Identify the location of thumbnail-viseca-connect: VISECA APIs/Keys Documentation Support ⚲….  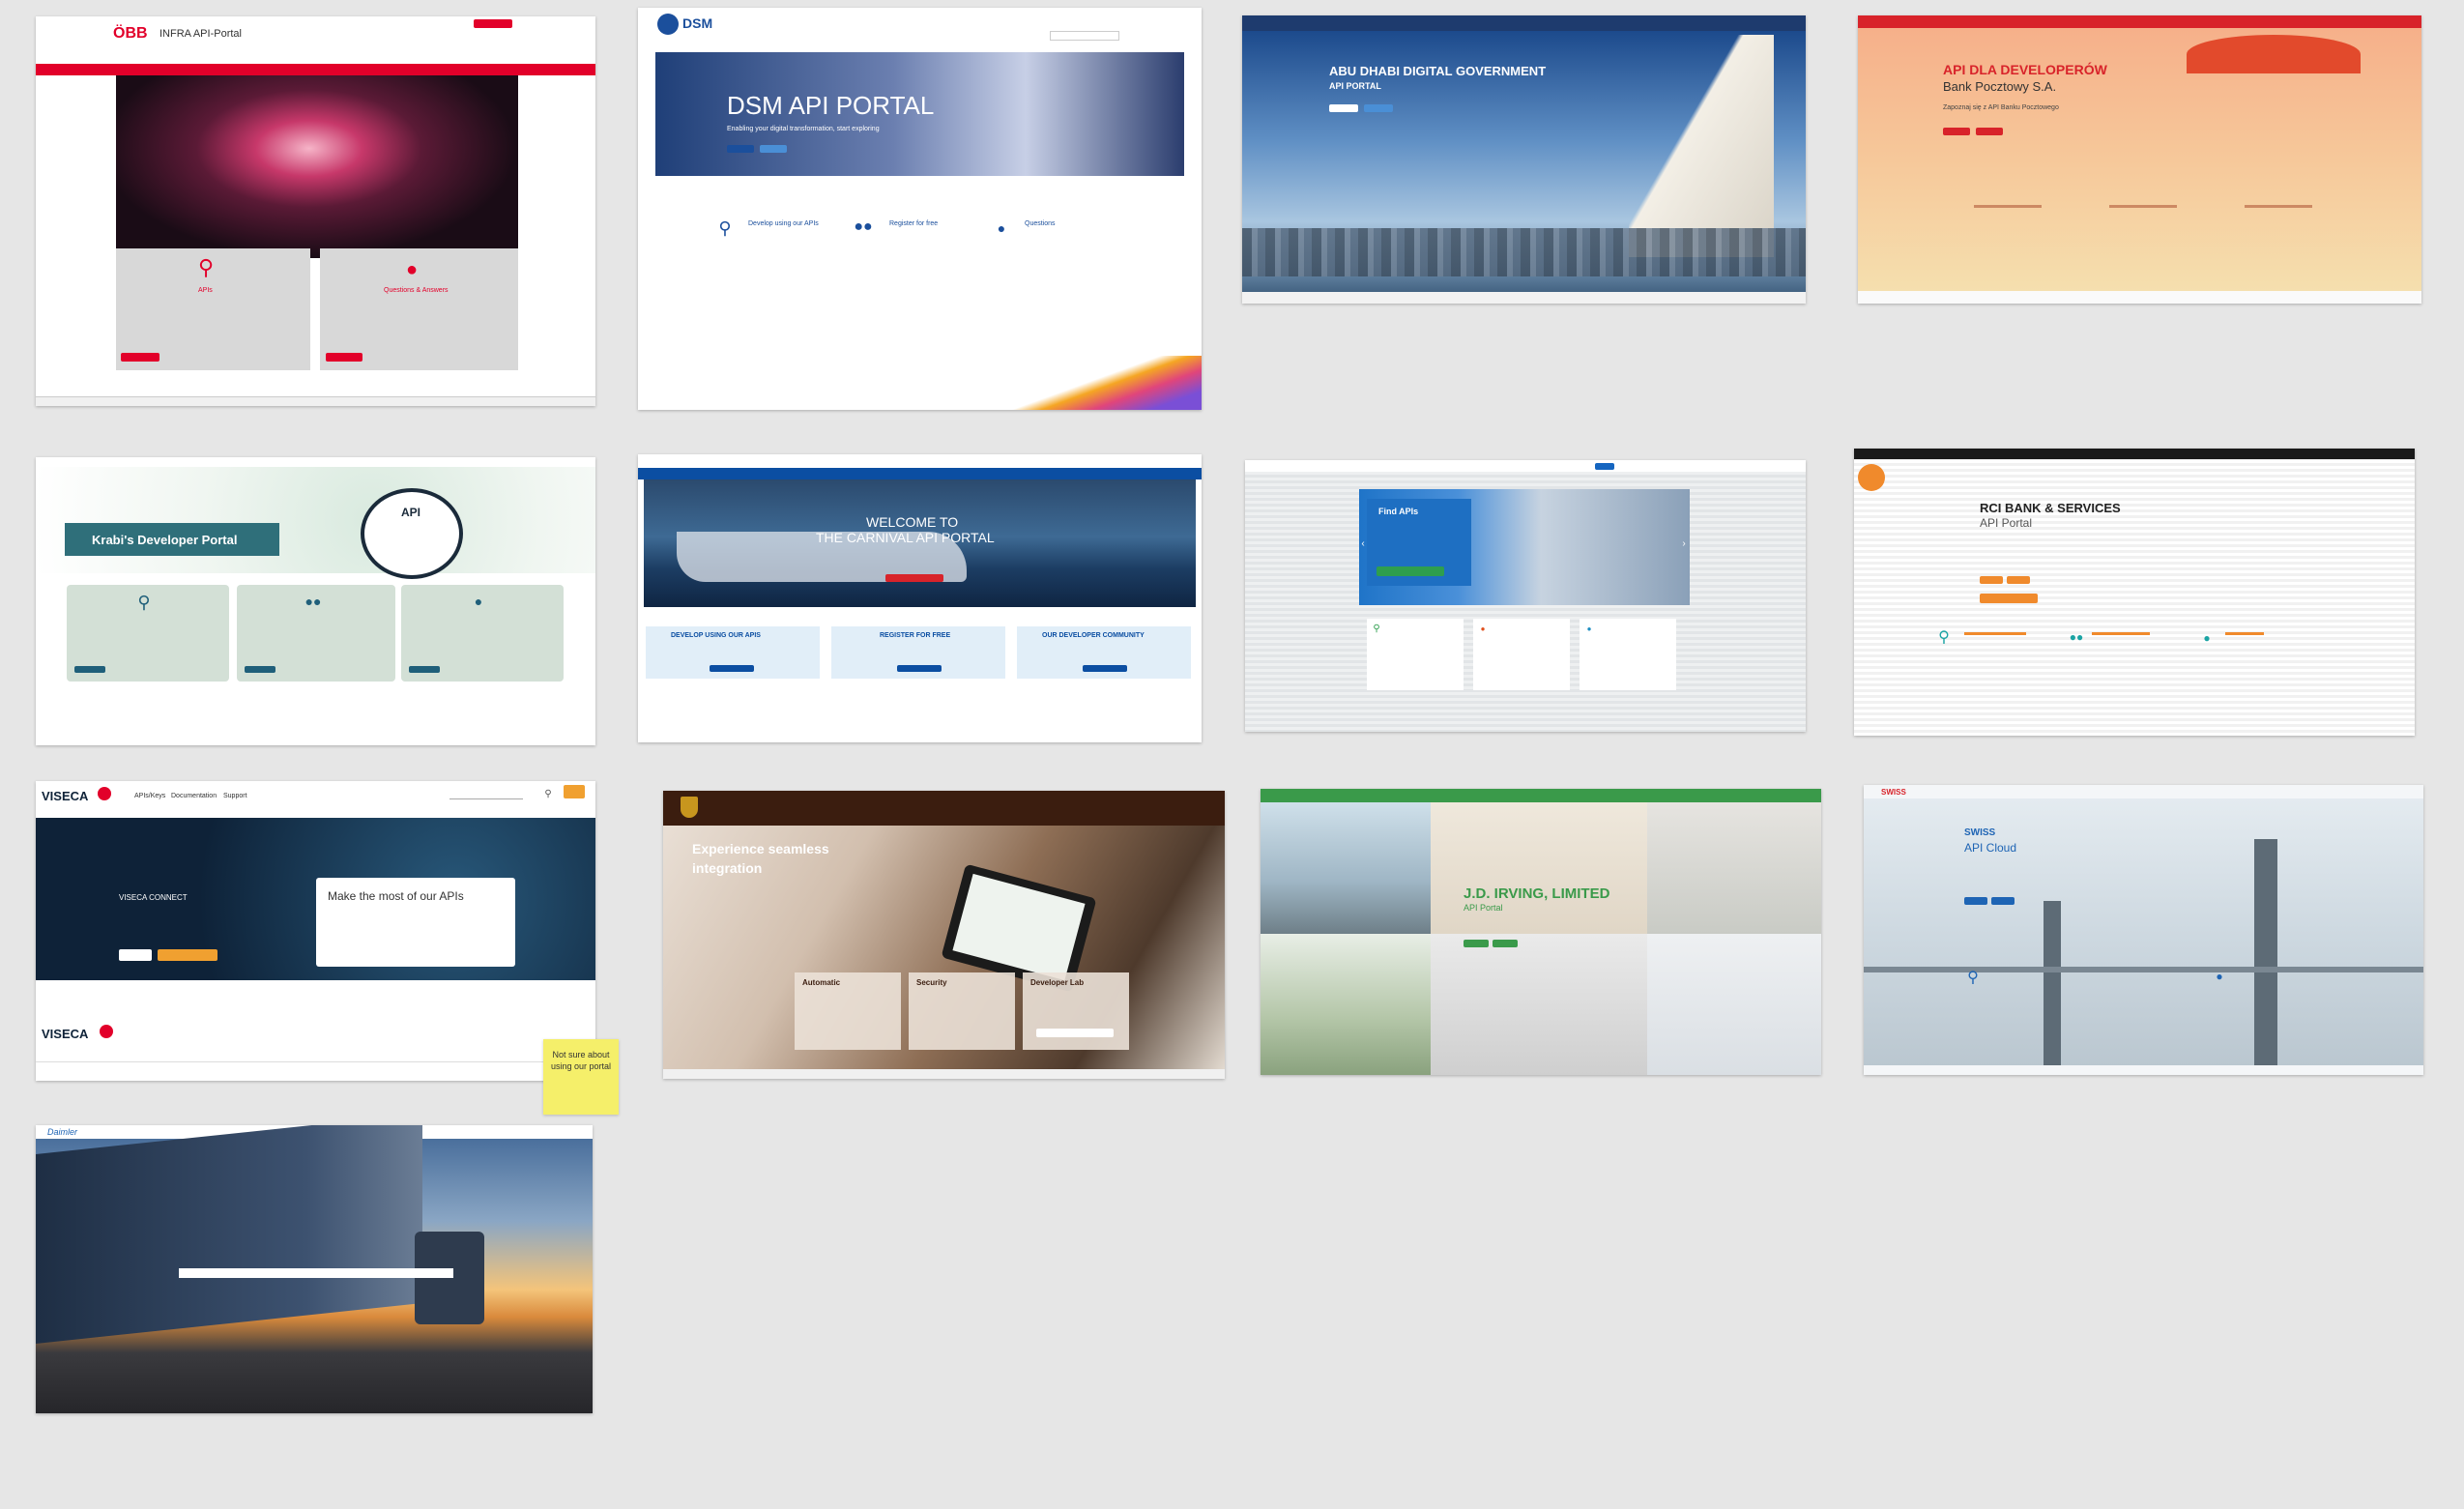
(315, 931).